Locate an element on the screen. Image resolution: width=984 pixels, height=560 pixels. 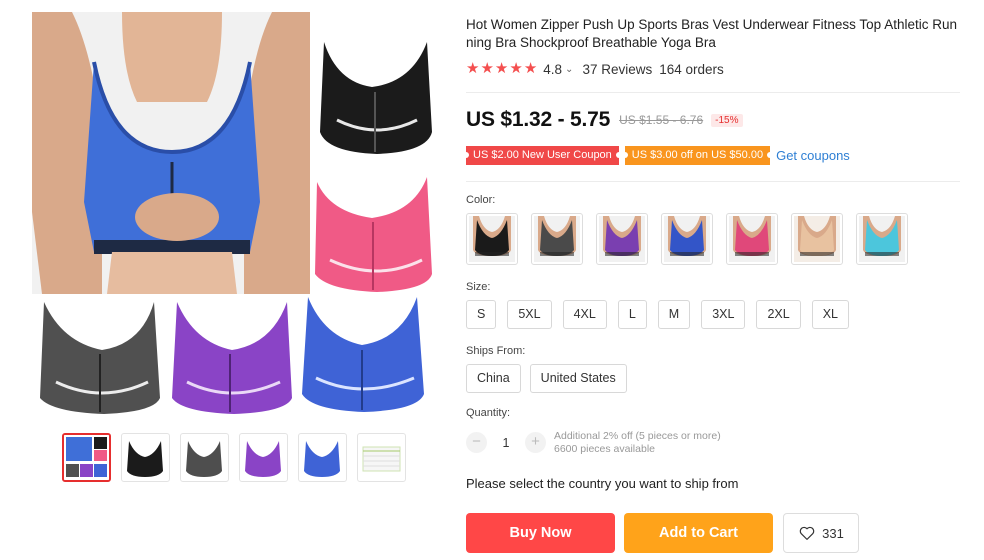
current-price: US $1.32 - 5.75 is located at coordinates (538, 119).